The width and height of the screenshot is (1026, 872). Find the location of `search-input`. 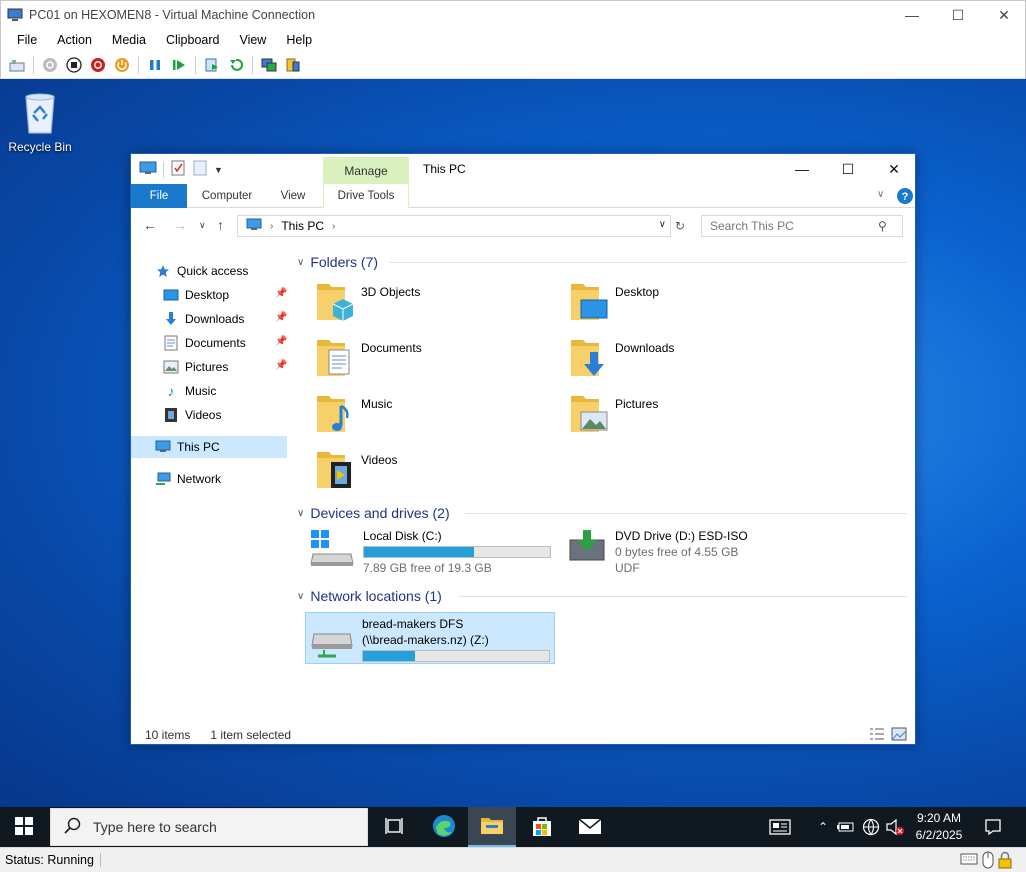

search-input is located at coordinates (794, 226).